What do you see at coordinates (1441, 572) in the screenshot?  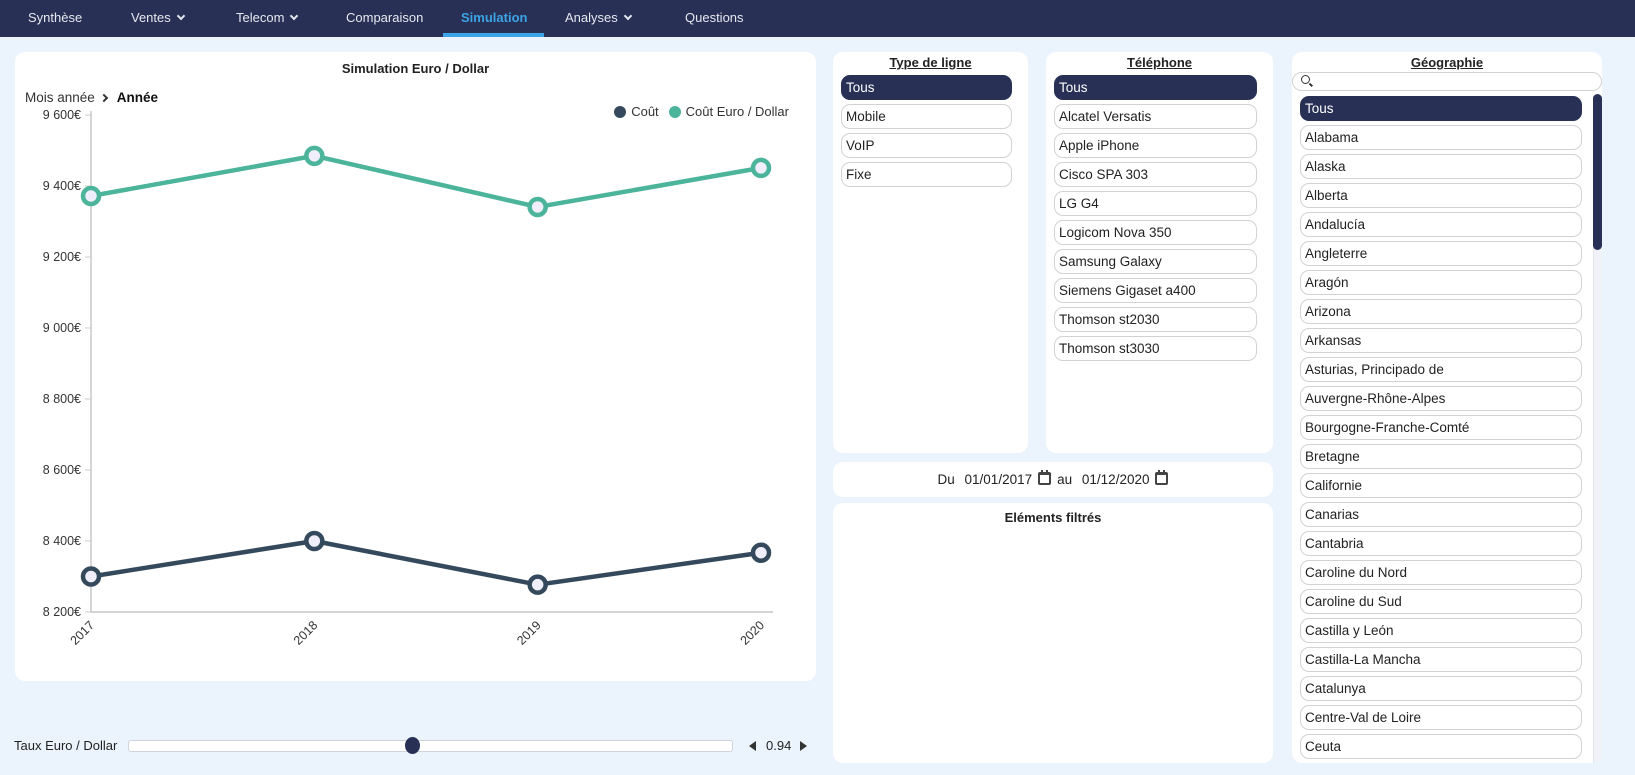 I see `geographie-option: Caroline du Nord` at bounding box center [1441, 572].